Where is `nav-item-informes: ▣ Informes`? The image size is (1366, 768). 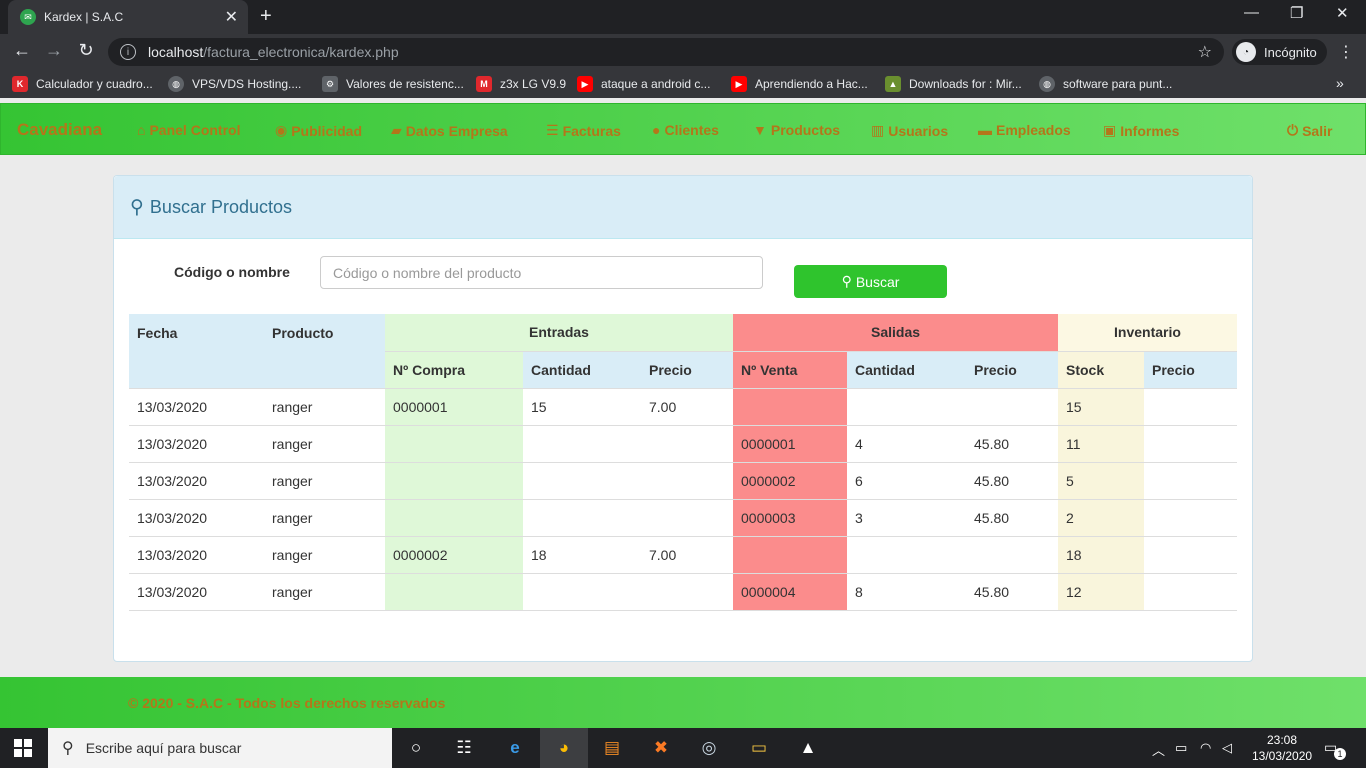 nav-item-informes: ▣ Informes is located at coordinates (1141, 130).